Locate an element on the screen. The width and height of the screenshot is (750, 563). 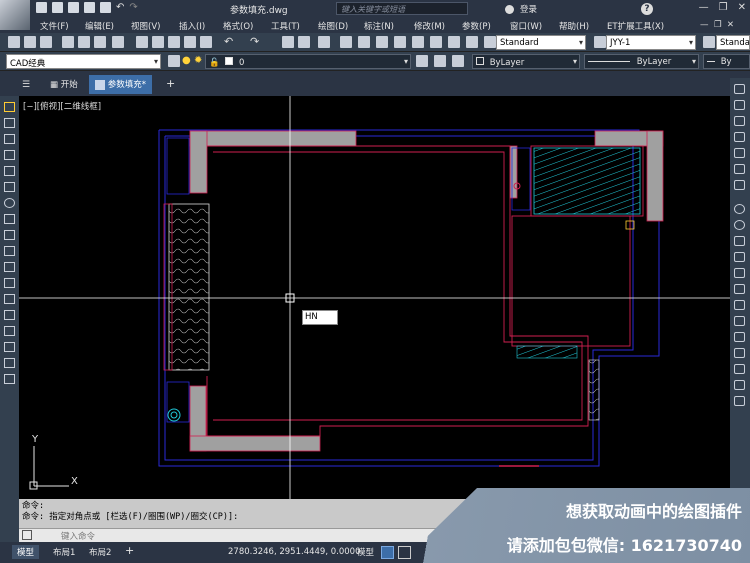
menu-et-tools: ET扩展工具(X) is located at coordinates (635, 26).